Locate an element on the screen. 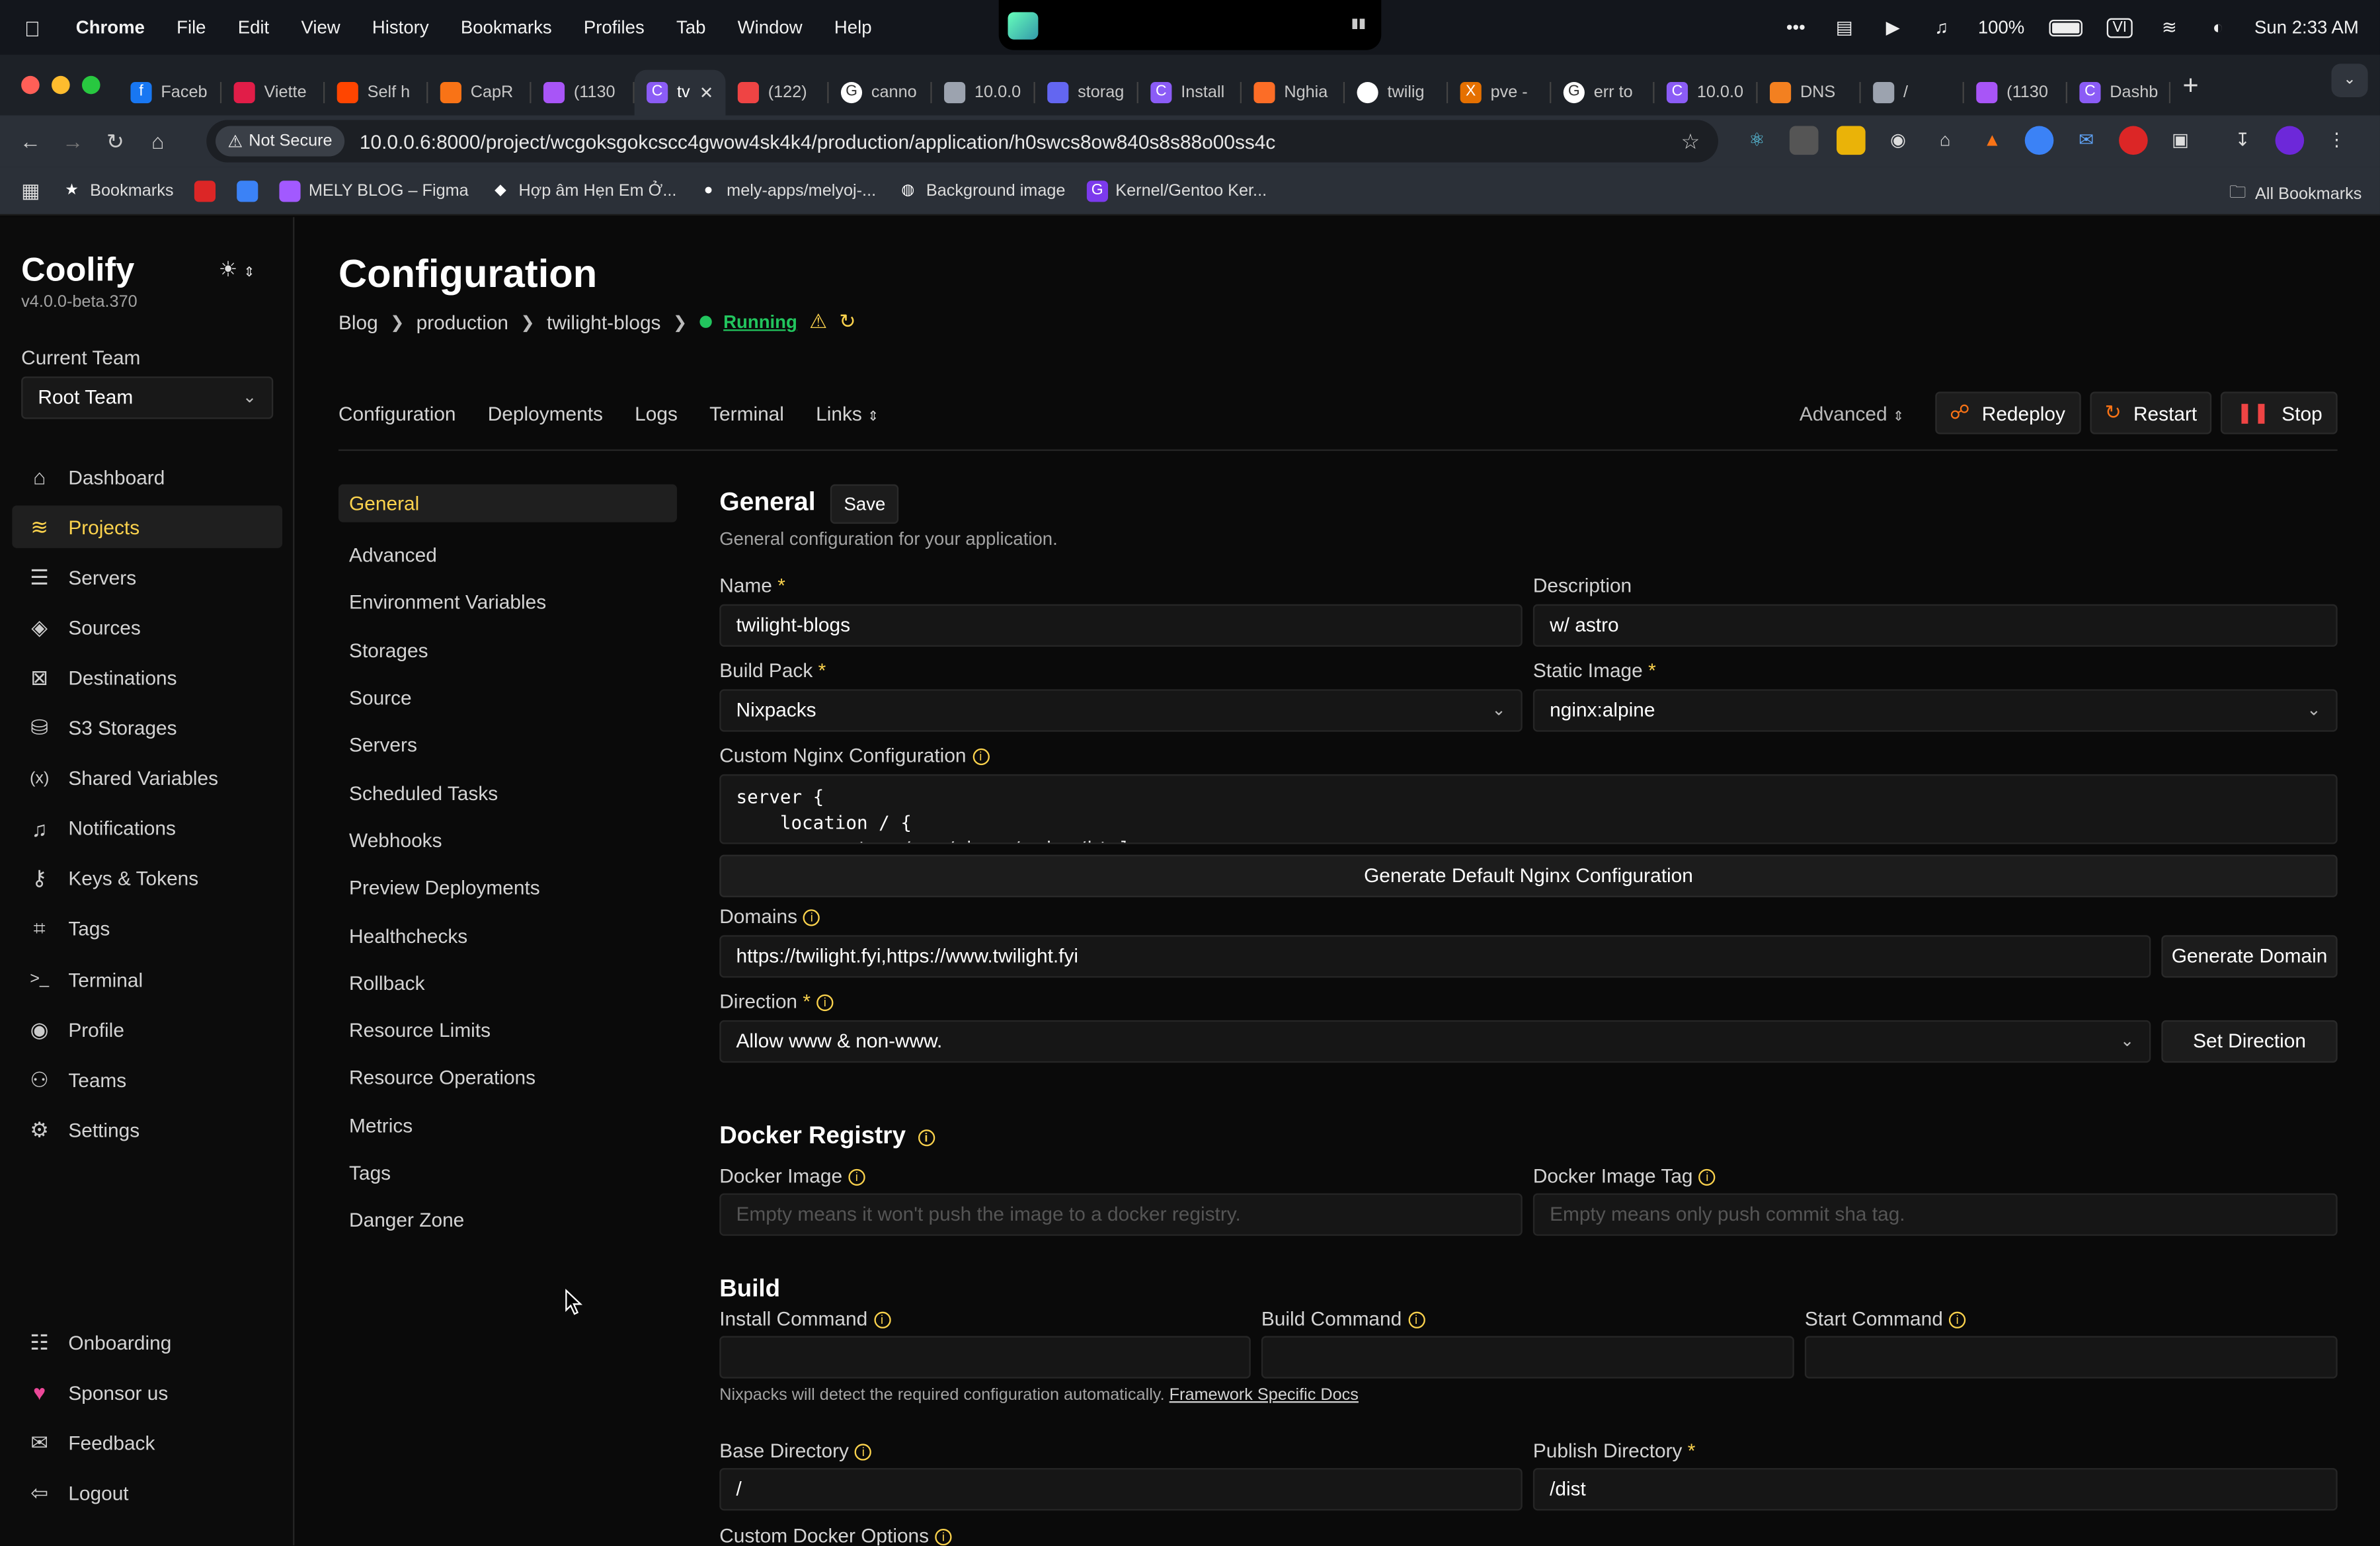  minimize-window-button is located at coordinates (61, 85).